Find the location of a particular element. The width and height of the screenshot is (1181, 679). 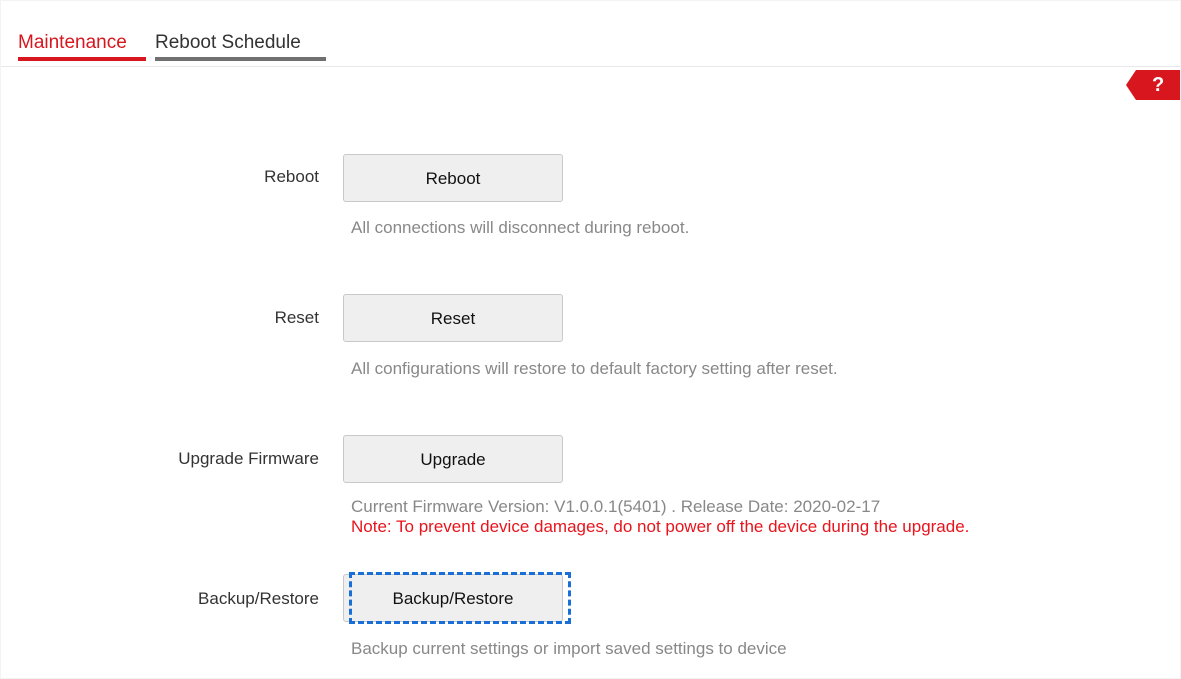

tab-maintenance: Maintenance is located at coordinates (72, 43).